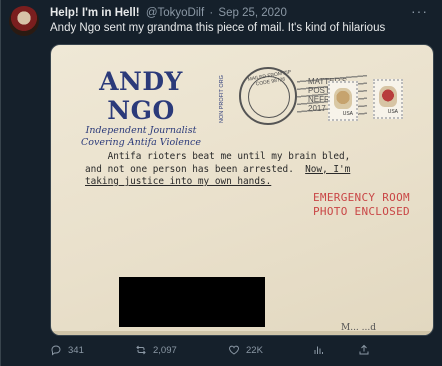 Image resolution: width=442 pixels, height=366 pixels. I want to click on share-icon, so click(364, 349).